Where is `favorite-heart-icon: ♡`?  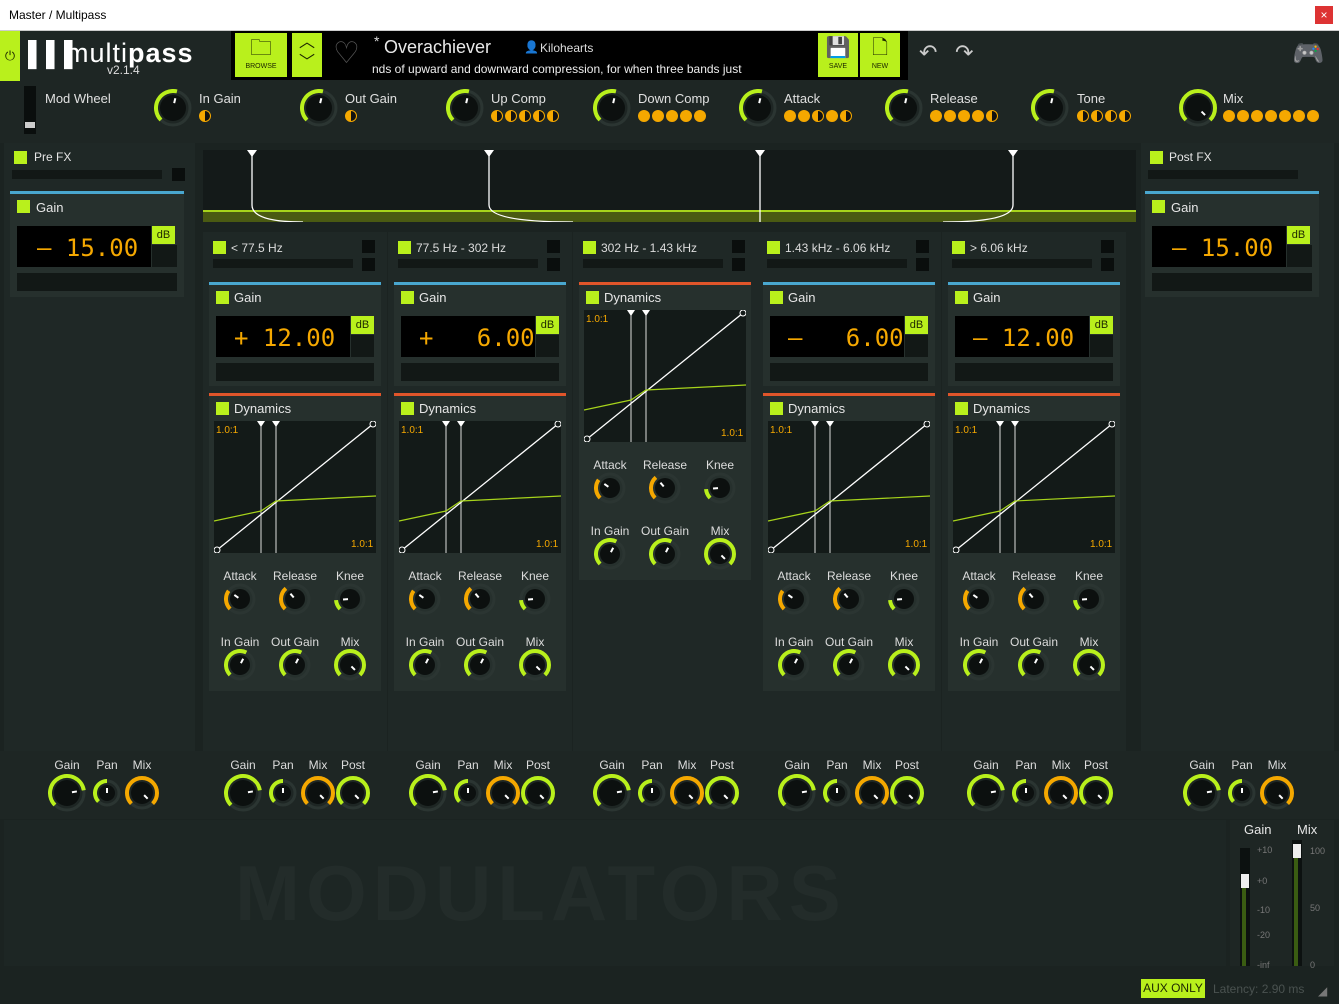 favorite-heart-icon: ♡ is located at coordinates (346, 53).